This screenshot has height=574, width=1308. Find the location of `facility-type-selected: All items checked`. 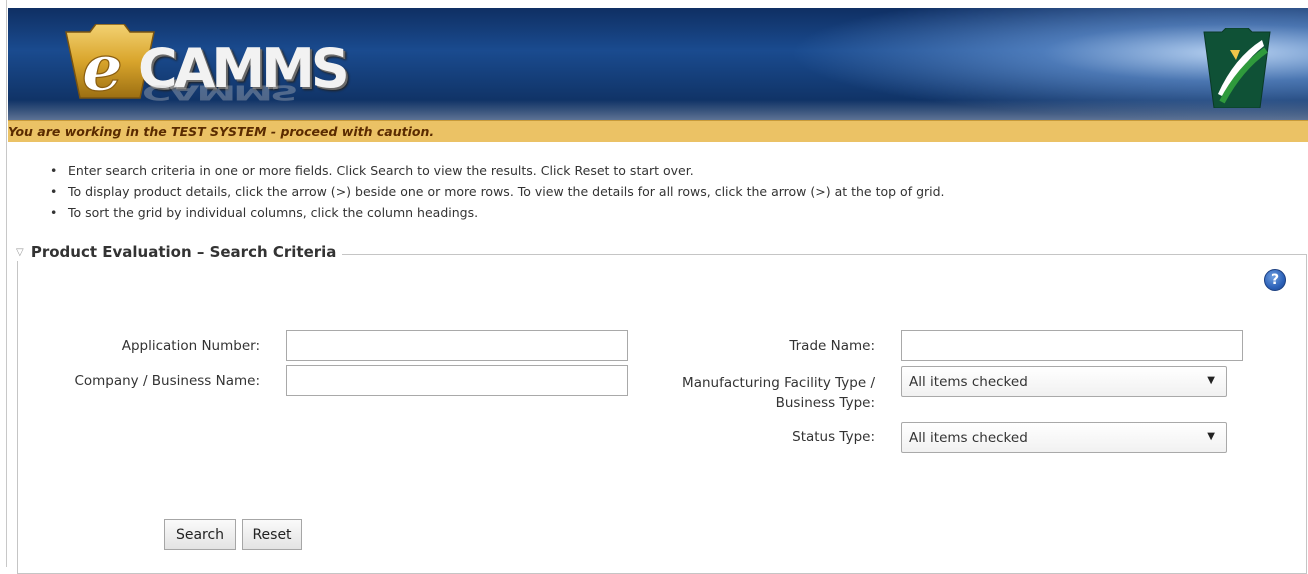

facility-type-selected: All items checked is located at coordinates (968, 382).